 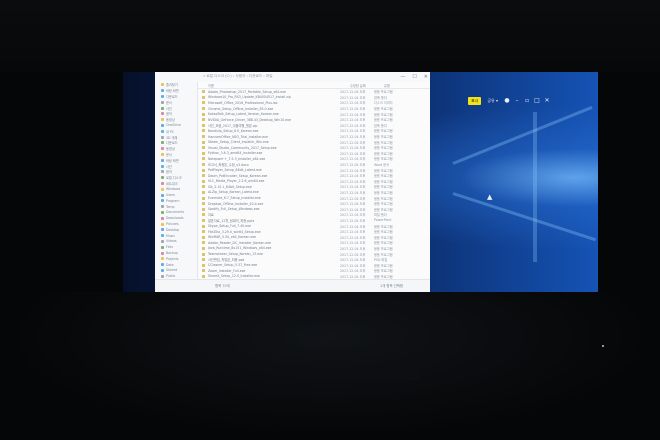 I want to click on nav-item-label: 바탕 화면, so click(x=172, y=91).